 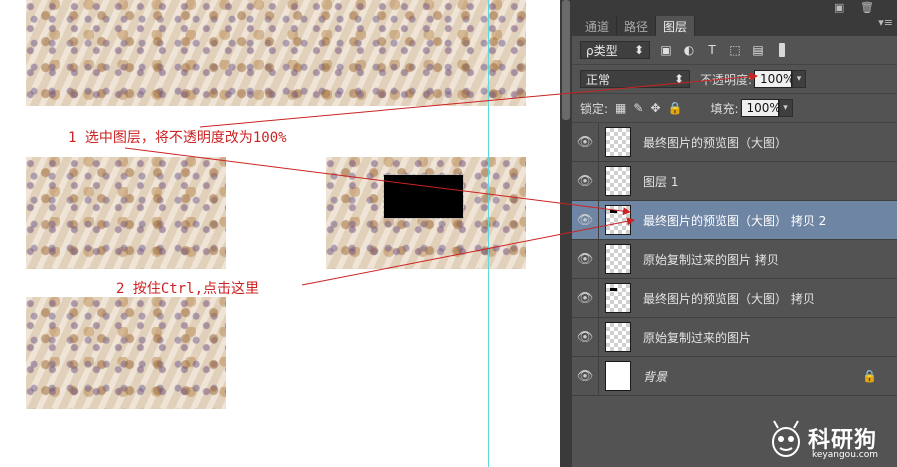 I want to click on layer-row: 👁 原始复制过来的图片 拷贝, so click(x=734, y=259).